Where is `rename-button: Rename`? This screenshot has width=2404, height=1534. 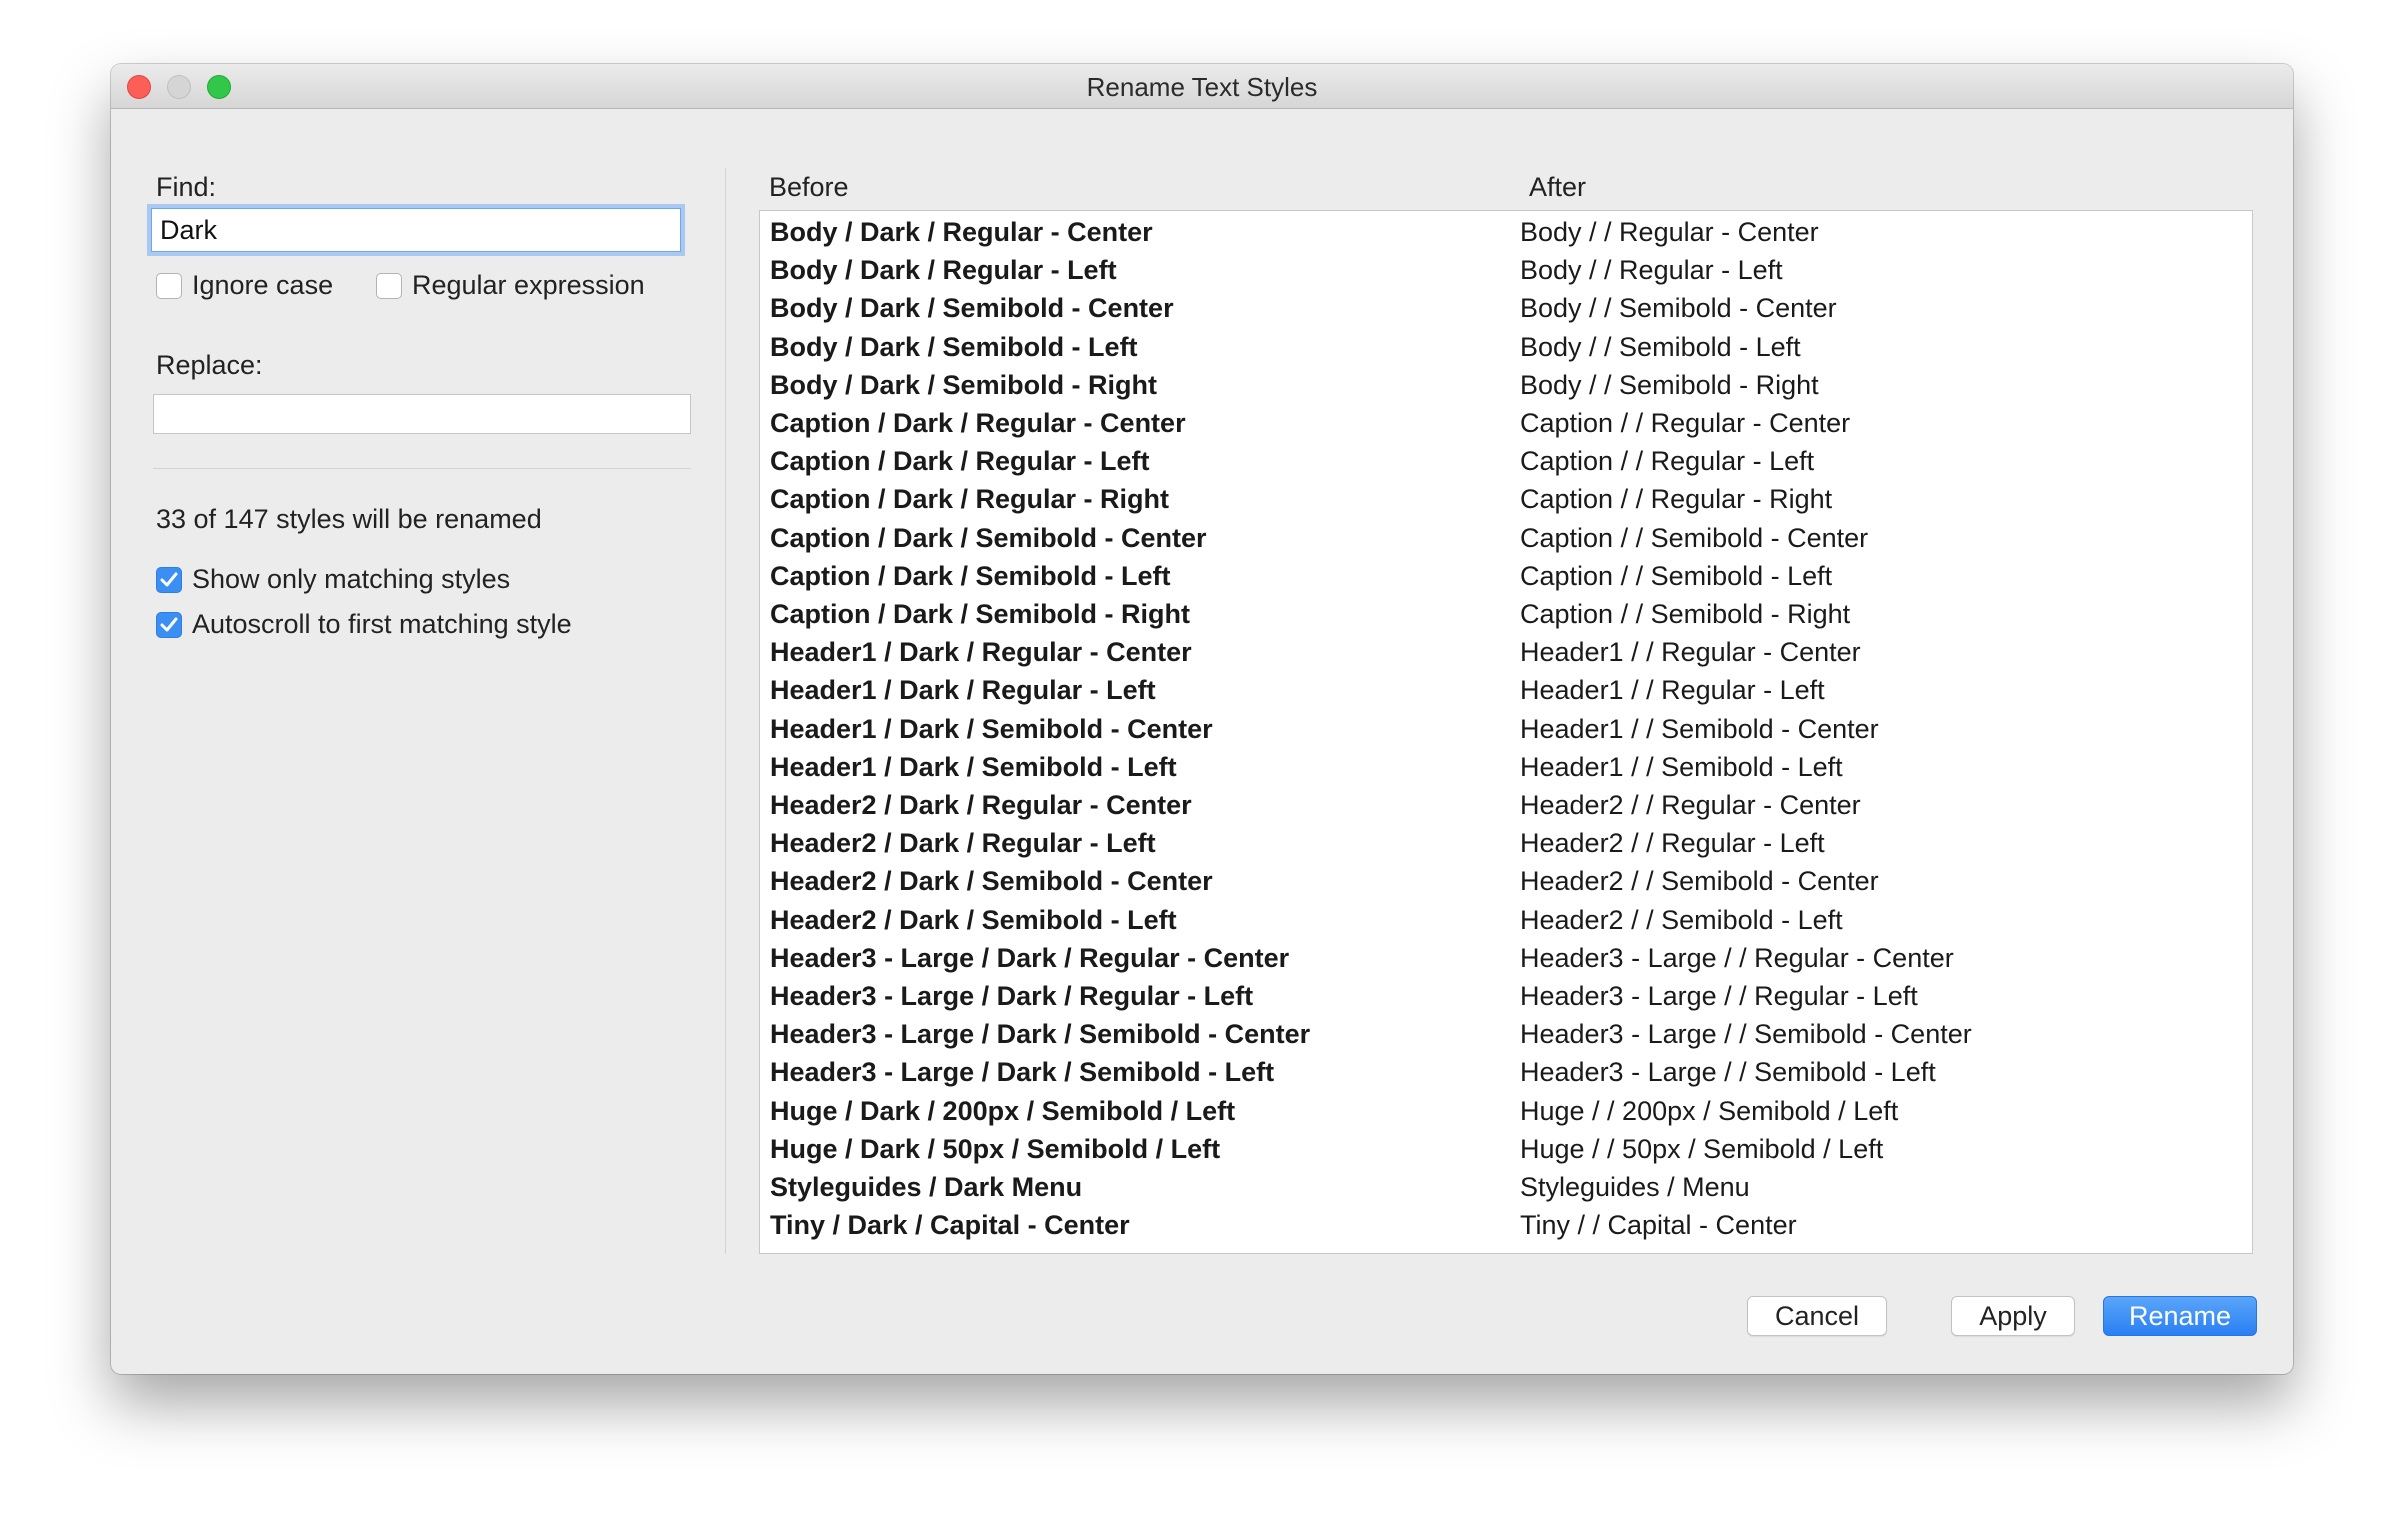 rename-button: Rename is located at coordinates (2180, 1316).